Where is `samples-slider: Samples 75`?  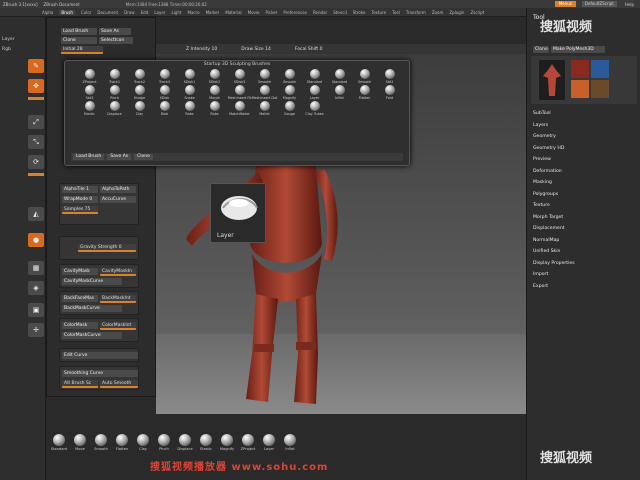
samples-slider: Samples 75 is located at coordinates (80, 210).